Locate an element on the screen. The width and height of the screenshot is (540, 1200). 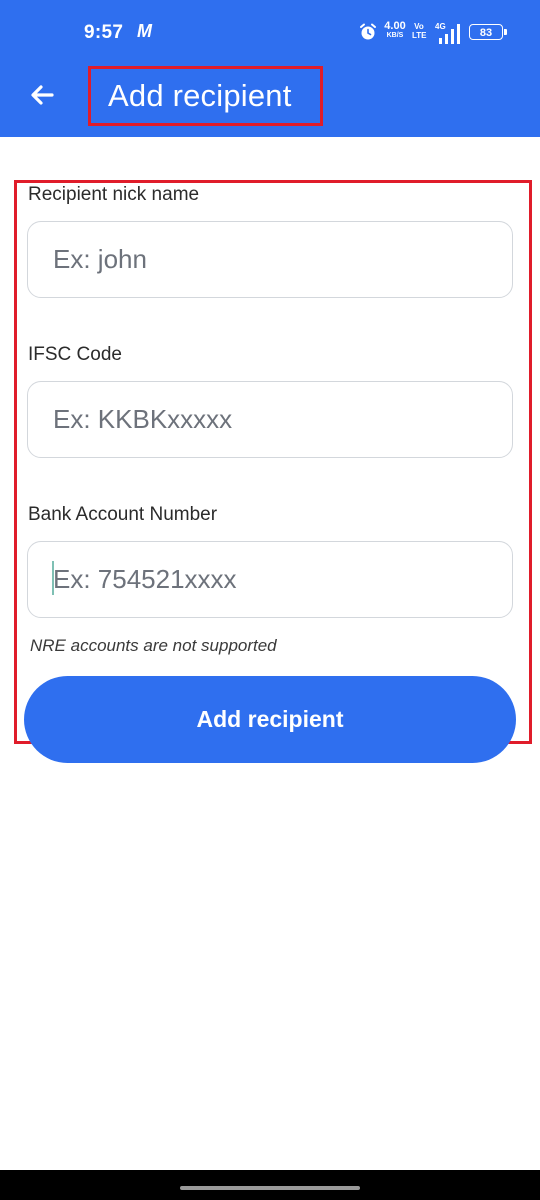
home-gesture-handle is located at coordinates (270, 1188).